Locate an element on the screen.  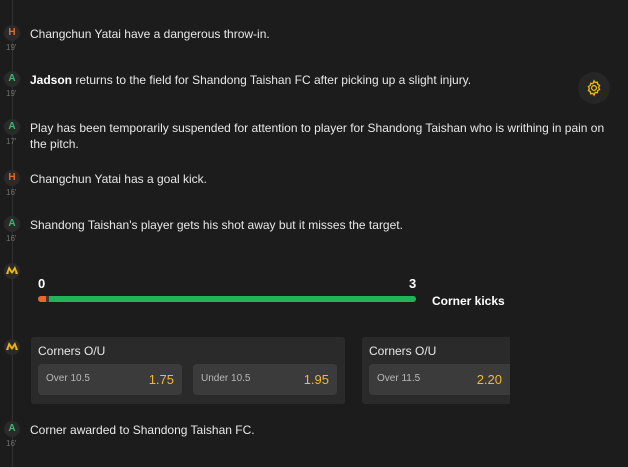
odds-button-over-10-5: Over 10.5 1.75 is located at coordinates (110, 379).